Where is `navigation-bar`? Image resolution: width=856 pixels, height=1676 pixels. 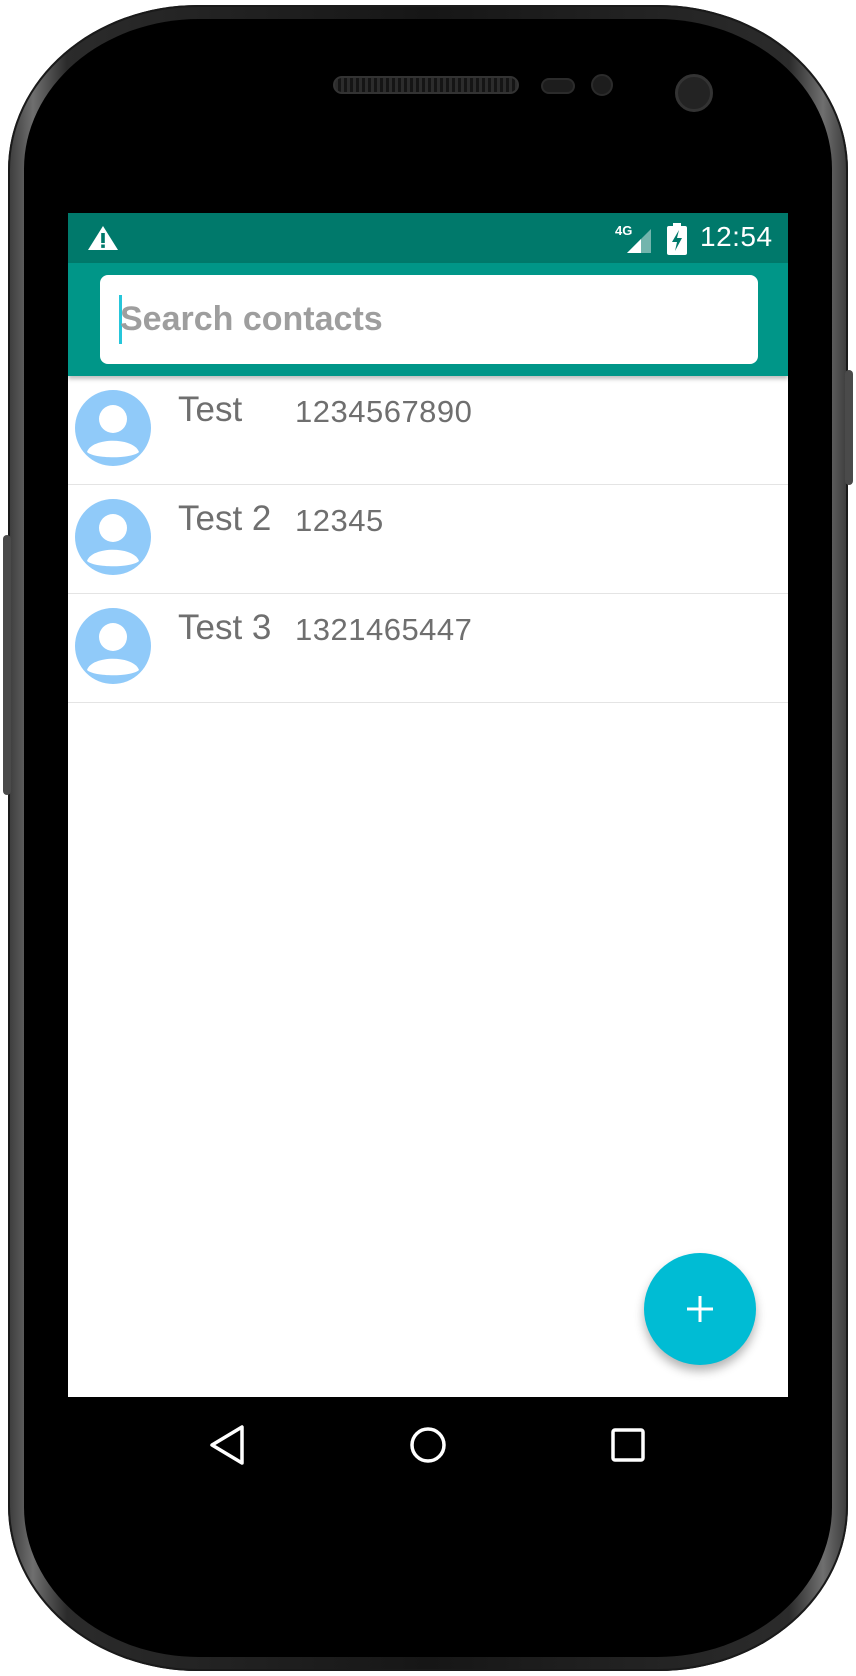
navigation-bar is located at coordinates (428, 1445).